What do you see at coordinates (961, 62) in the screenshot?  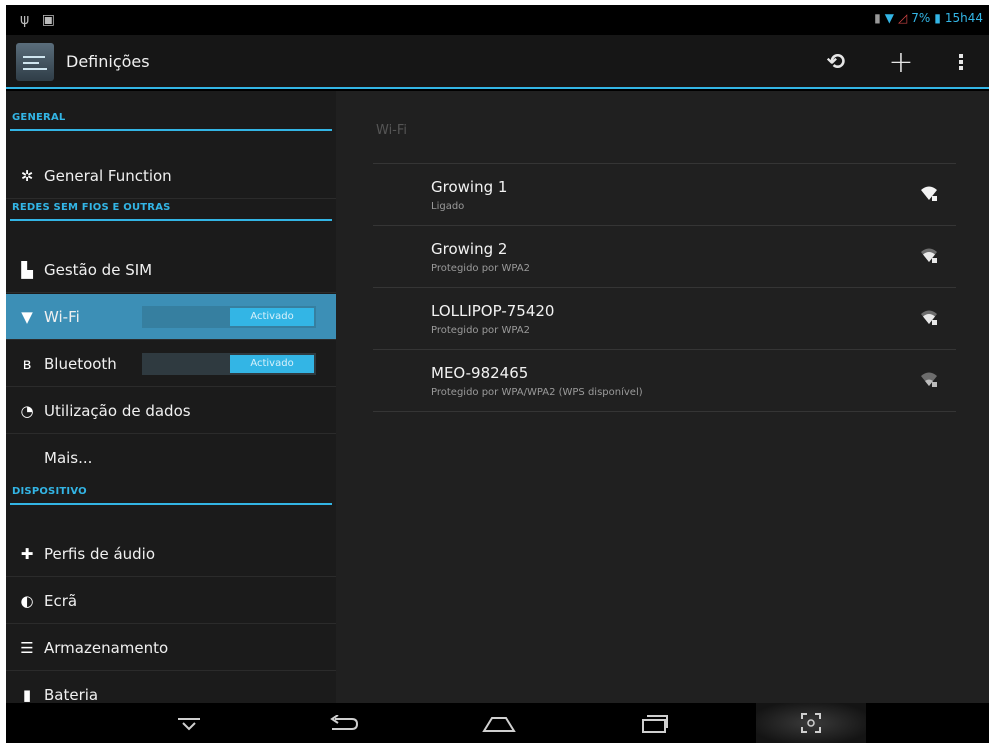 I see `overflow-menu-icon` at bounding box center [961, 62].